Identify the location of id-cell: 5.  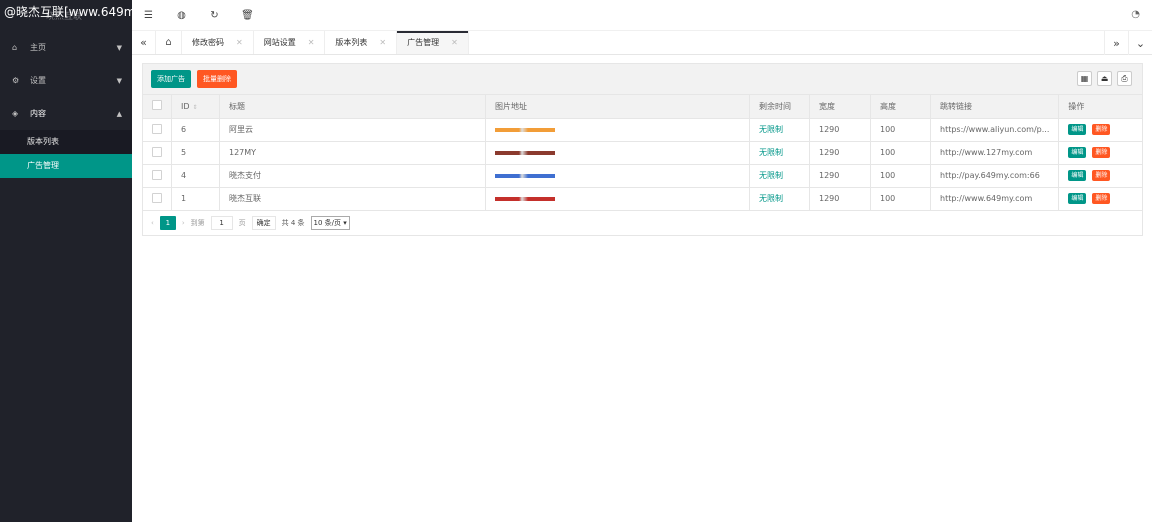
(195, 153).